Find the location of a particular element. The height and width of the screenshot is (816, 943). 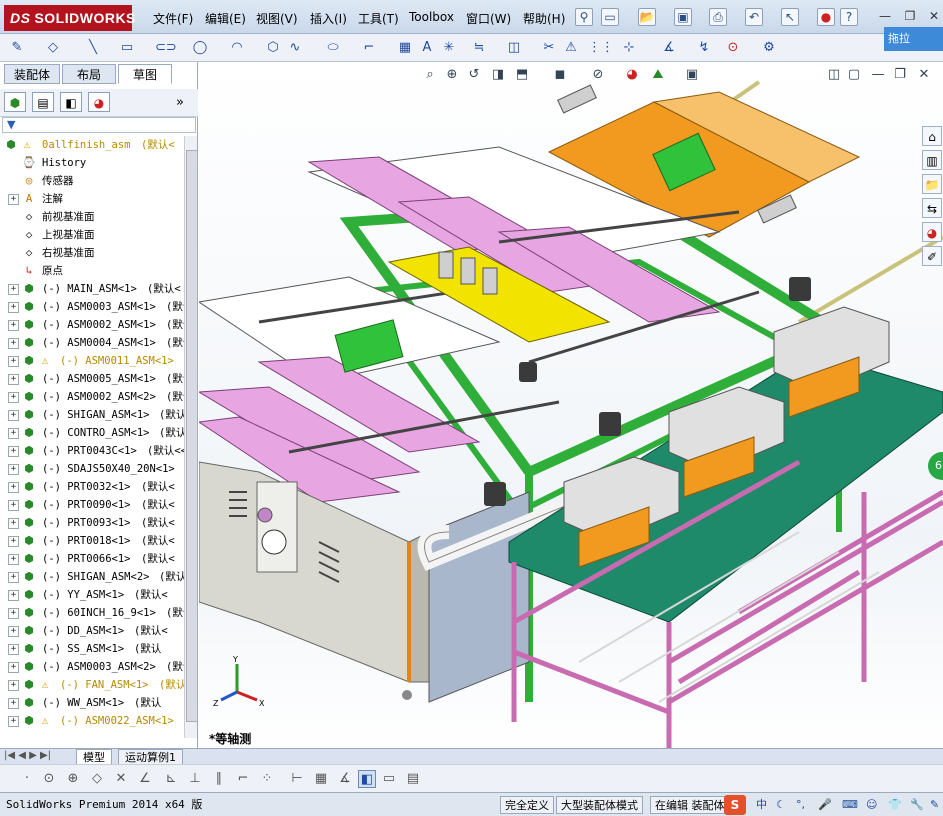

tab-model: 模型 is located at coordinates (94, 757).